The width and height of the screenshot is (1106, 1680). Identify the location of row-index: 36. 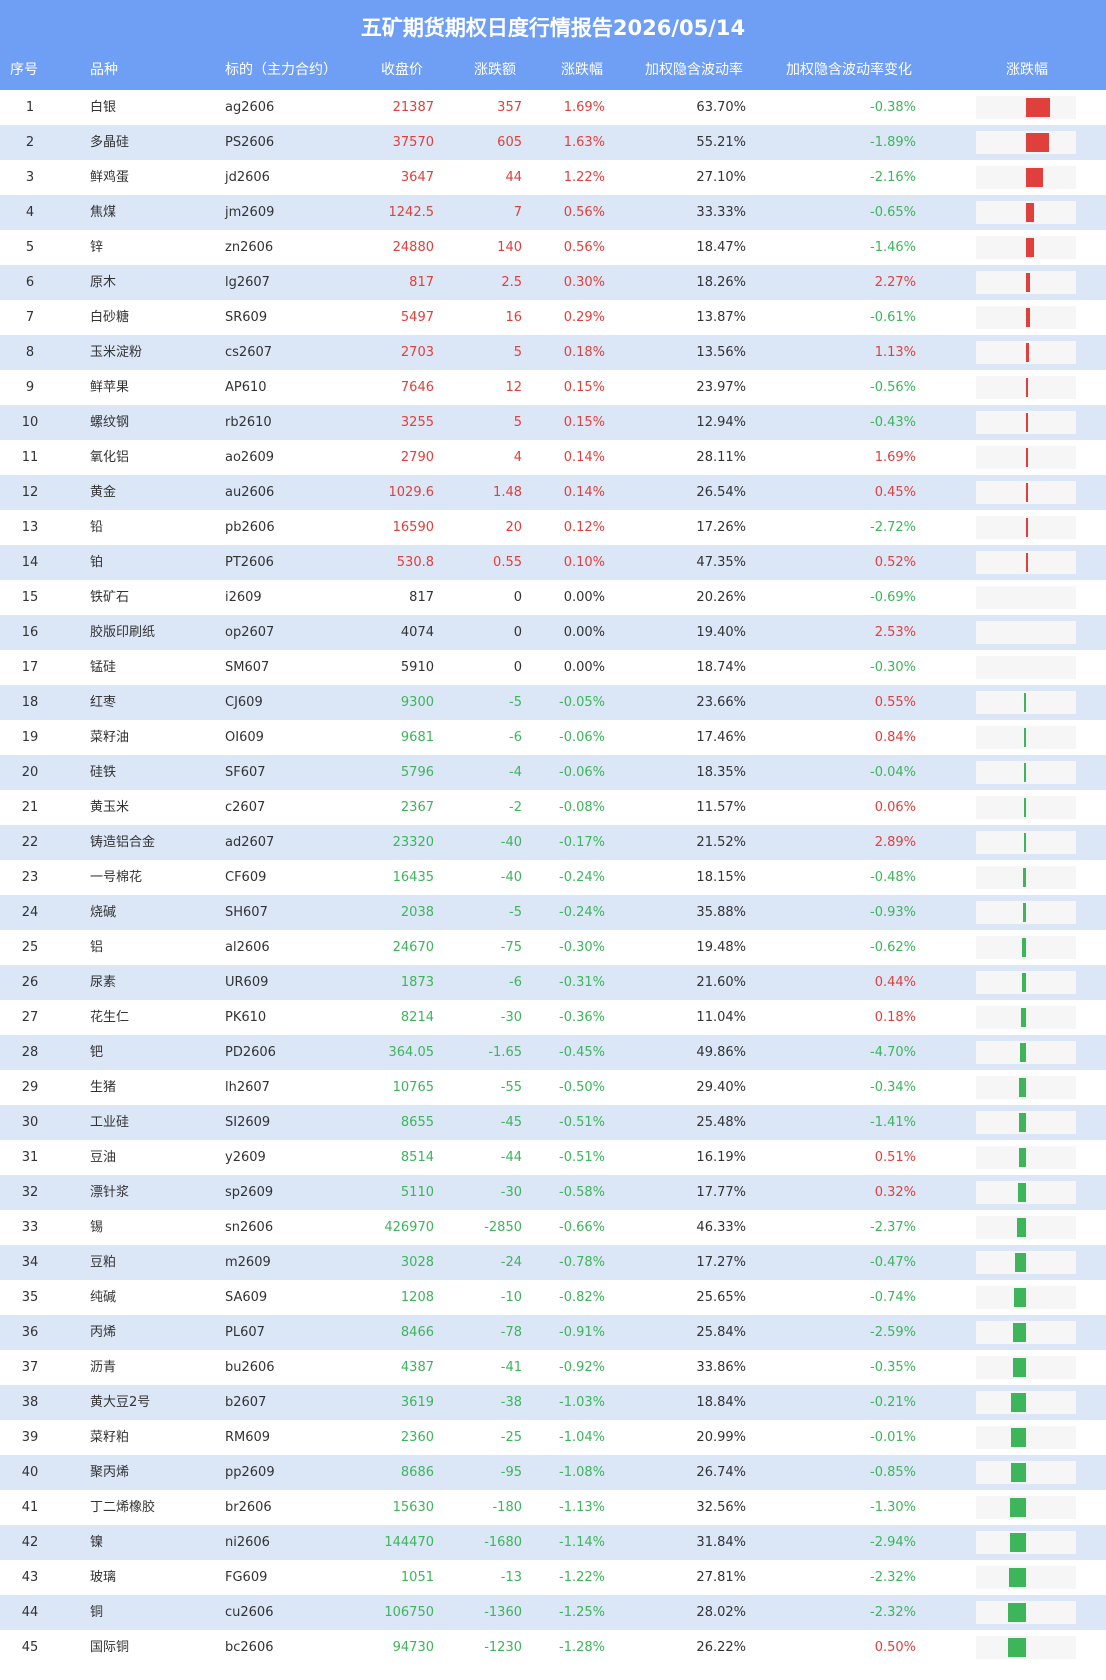
(30, 1332).